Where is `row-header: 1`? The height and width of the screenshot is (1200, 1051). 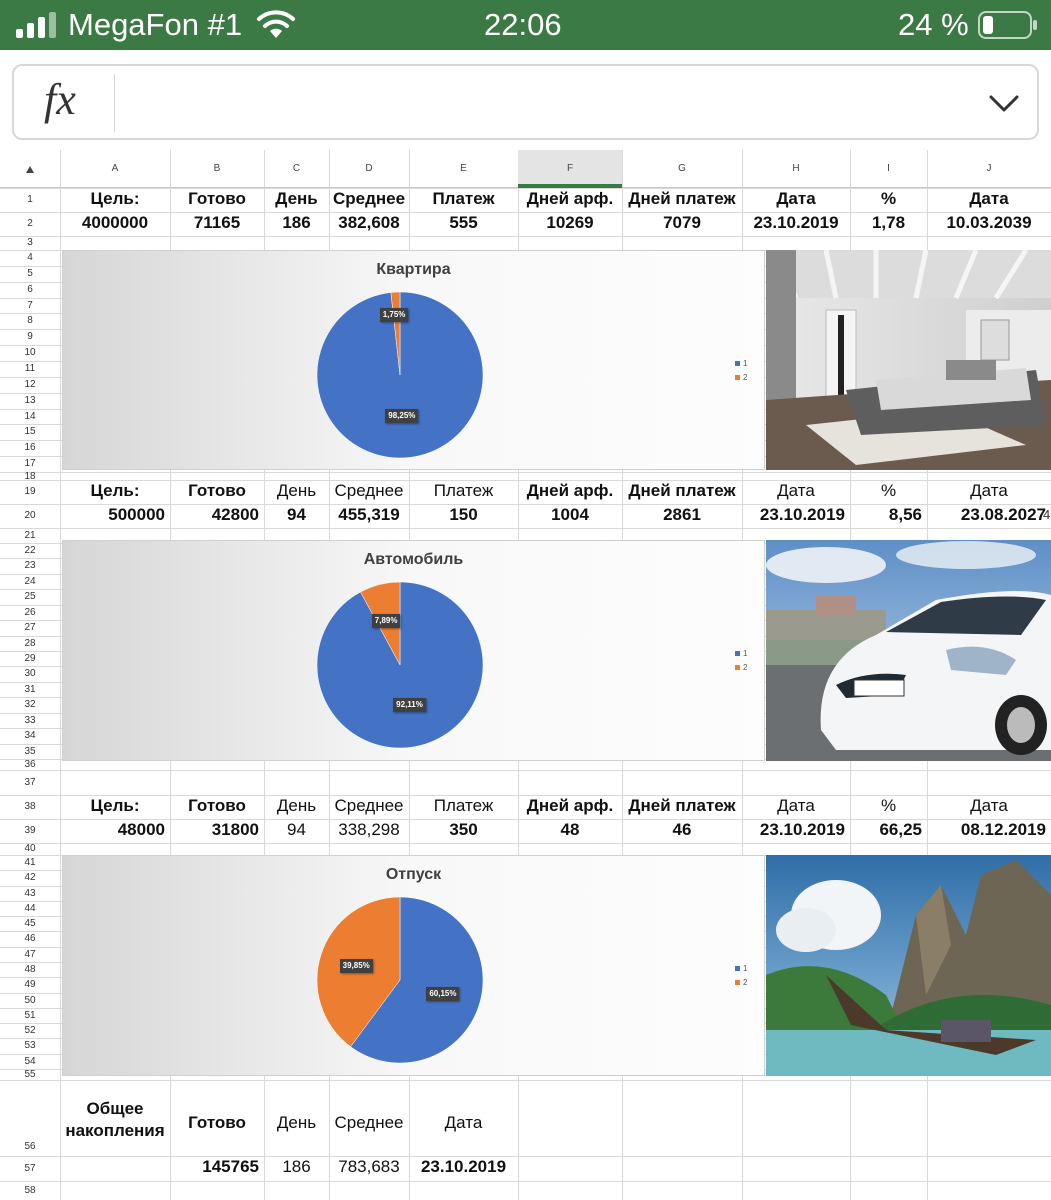 row-header: 1 is located at coordinates (30, 200).